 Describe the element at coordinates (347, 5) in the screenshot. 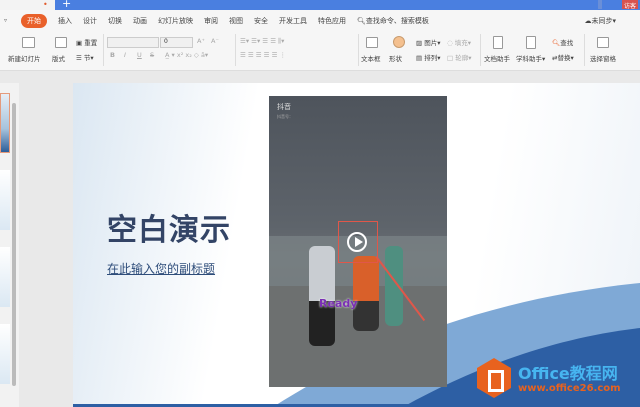

I see `tab-strip` at that location.